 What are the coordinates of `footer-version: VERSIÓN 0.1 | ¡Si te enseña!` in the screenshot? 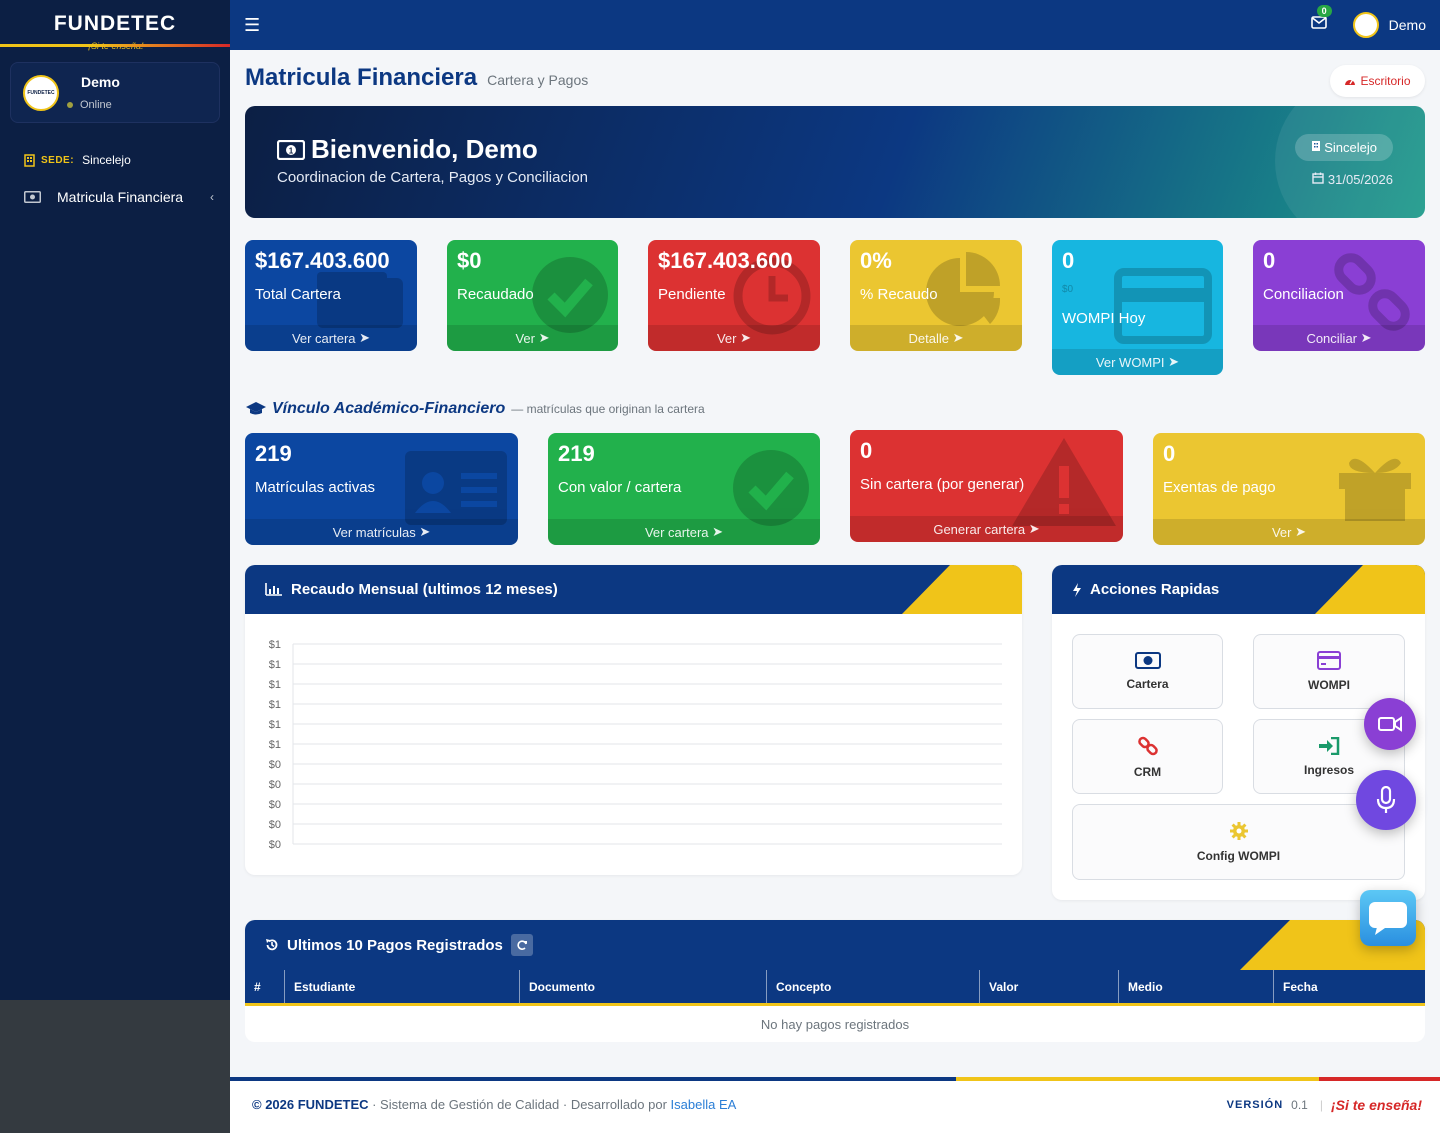 It's located at (1324, 1105).